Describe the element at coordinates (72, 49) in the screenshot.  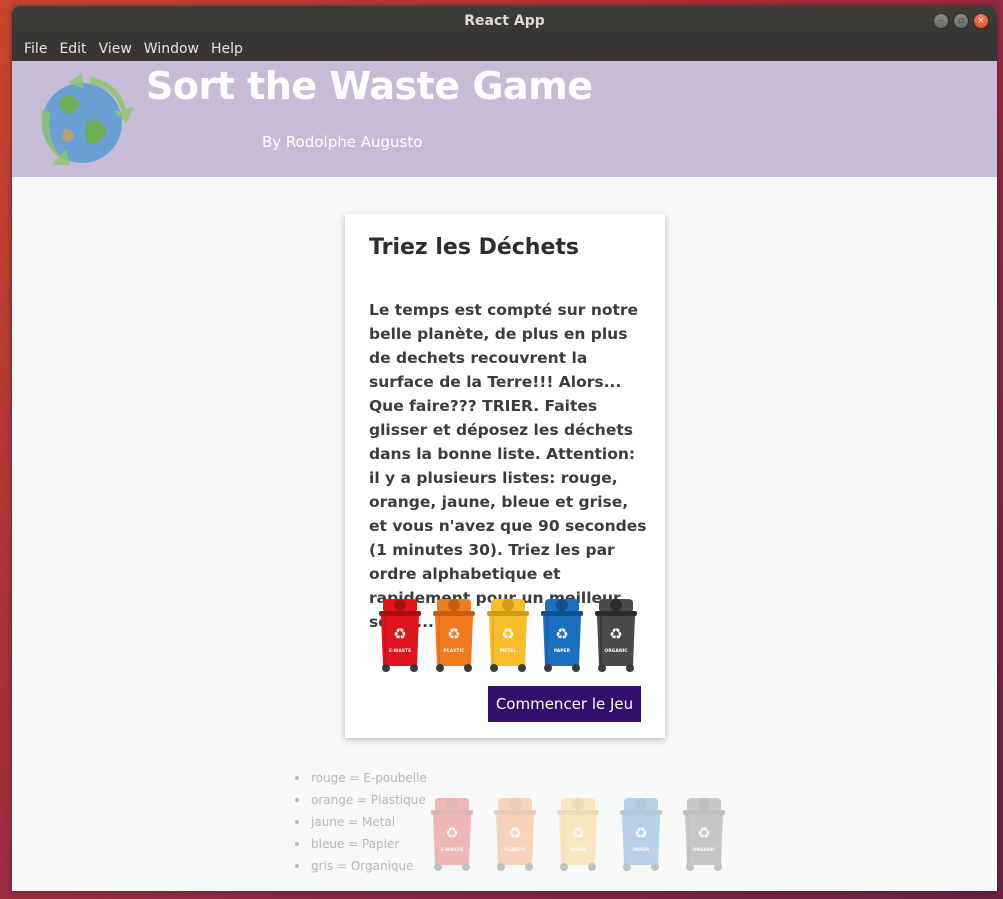
I see `menu-edit: Edit` at that location.